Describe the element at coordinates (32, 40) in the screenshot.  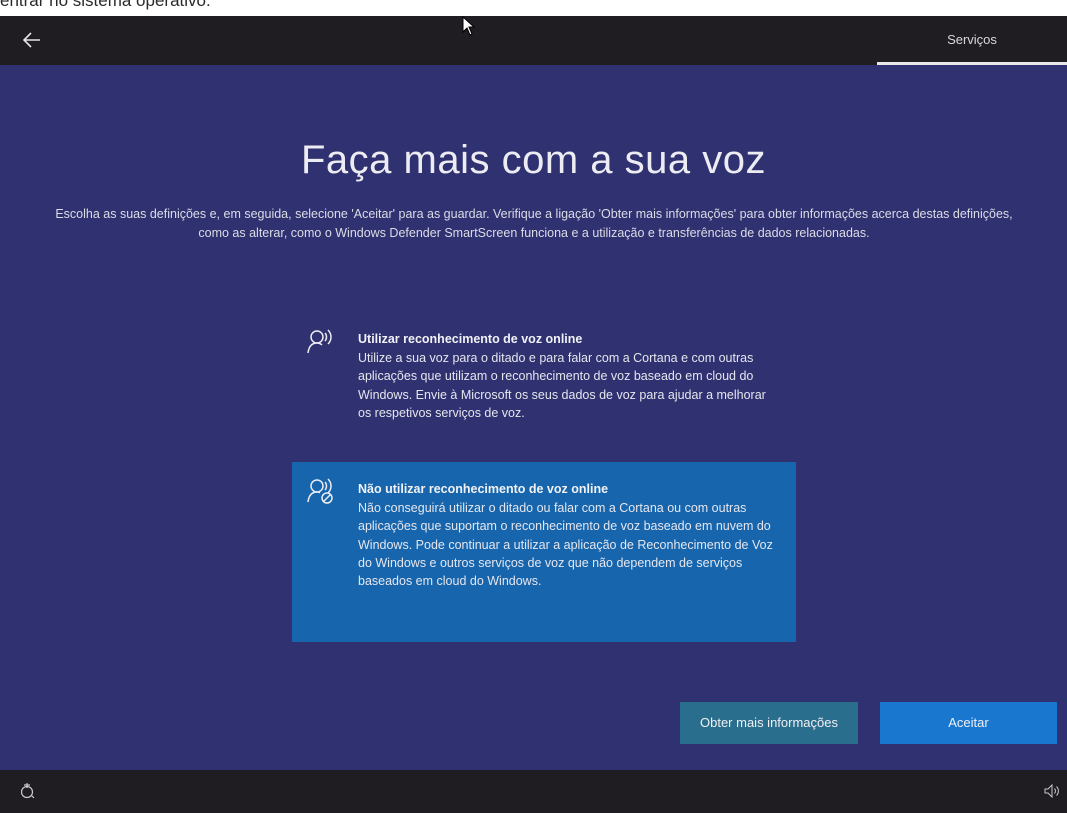
I see `back-arrow-icon` at that location.